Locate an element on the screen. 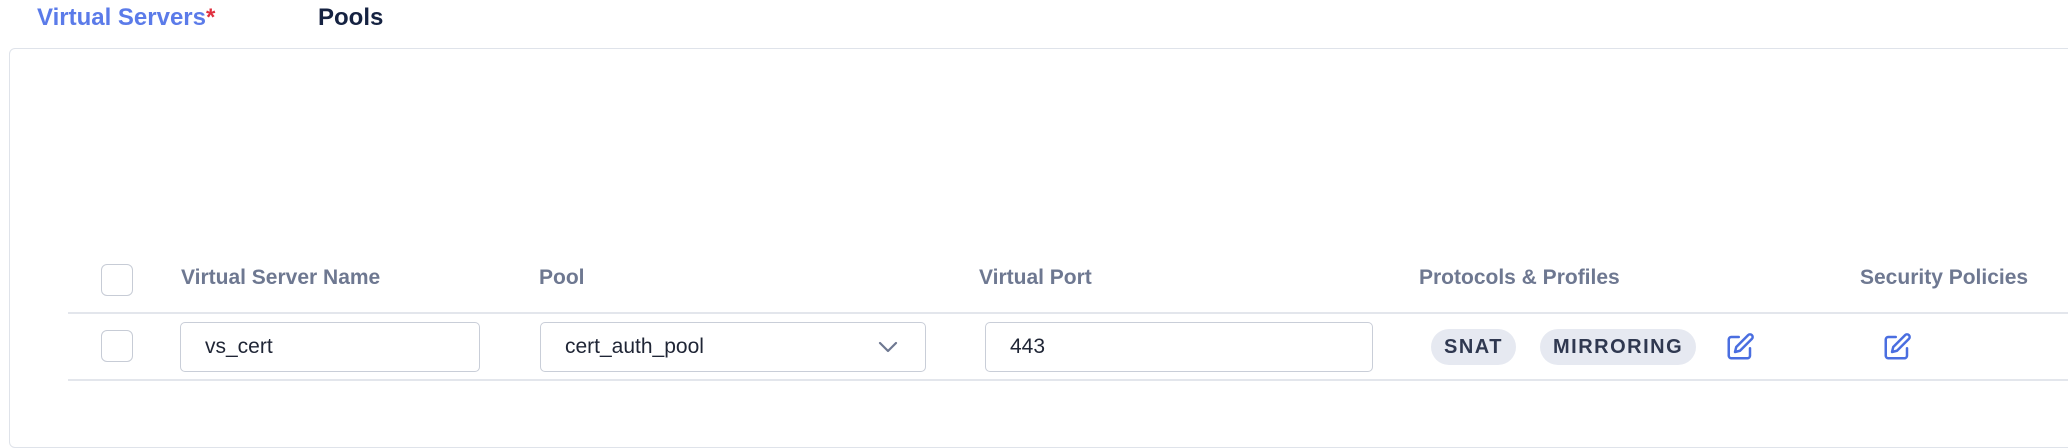 Image resolution: width=2068 pixels, height=448 pixels. select-all-checkbox is located at coordinates (117, 280).